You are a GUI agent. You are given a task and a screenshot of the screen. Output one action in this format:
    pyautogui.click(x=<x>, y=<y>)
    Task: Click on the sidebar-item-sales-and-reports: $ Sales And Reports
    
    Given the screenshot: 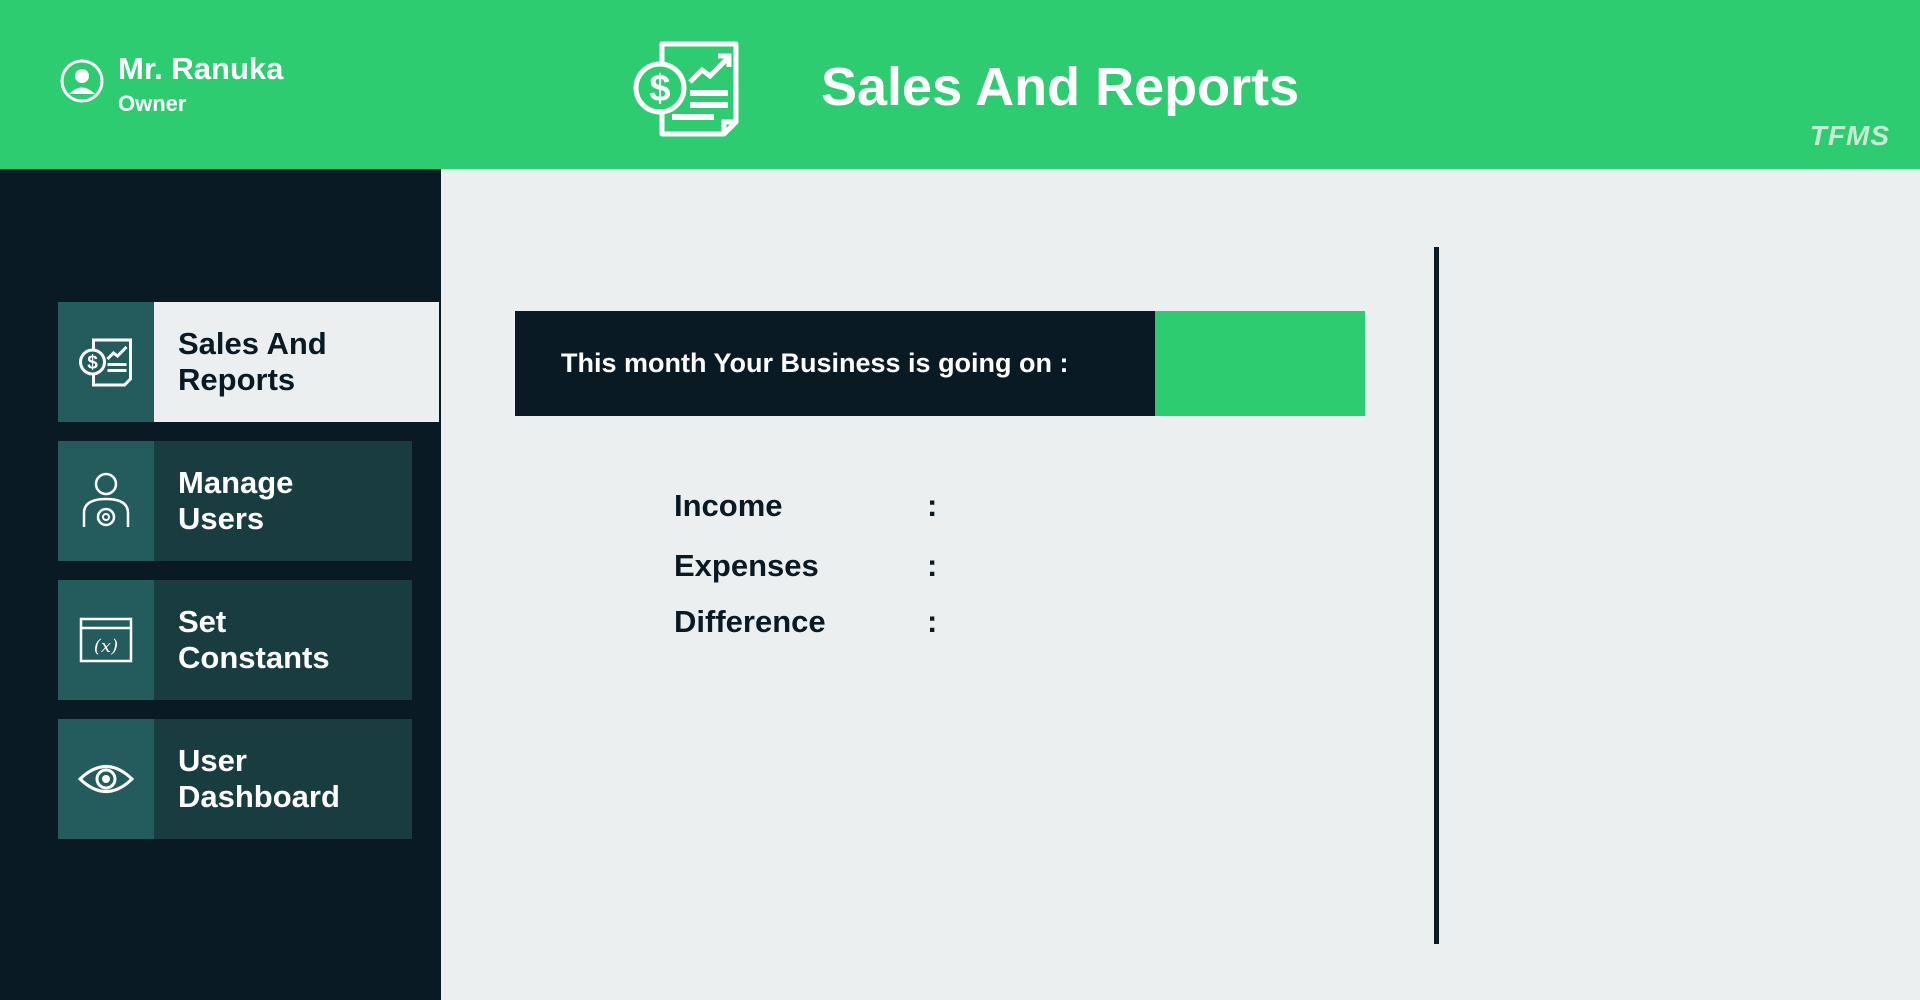 What is the action you would take?
    pyautogui.click(x=248, y=362)
    